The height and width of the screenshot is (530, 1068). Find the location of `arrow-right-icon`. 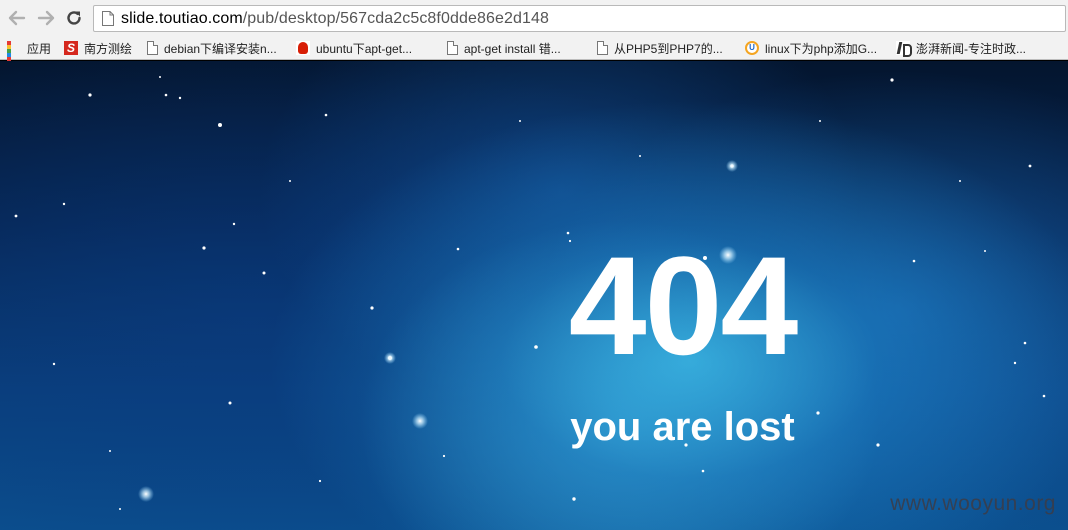

arrow-right-icon is located at coordinates (46, 18).